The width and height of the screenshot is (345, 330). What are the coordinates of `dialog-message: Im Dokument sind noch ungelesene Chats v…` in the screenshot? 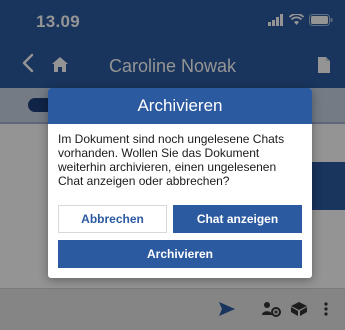 It's located at (171, 160).